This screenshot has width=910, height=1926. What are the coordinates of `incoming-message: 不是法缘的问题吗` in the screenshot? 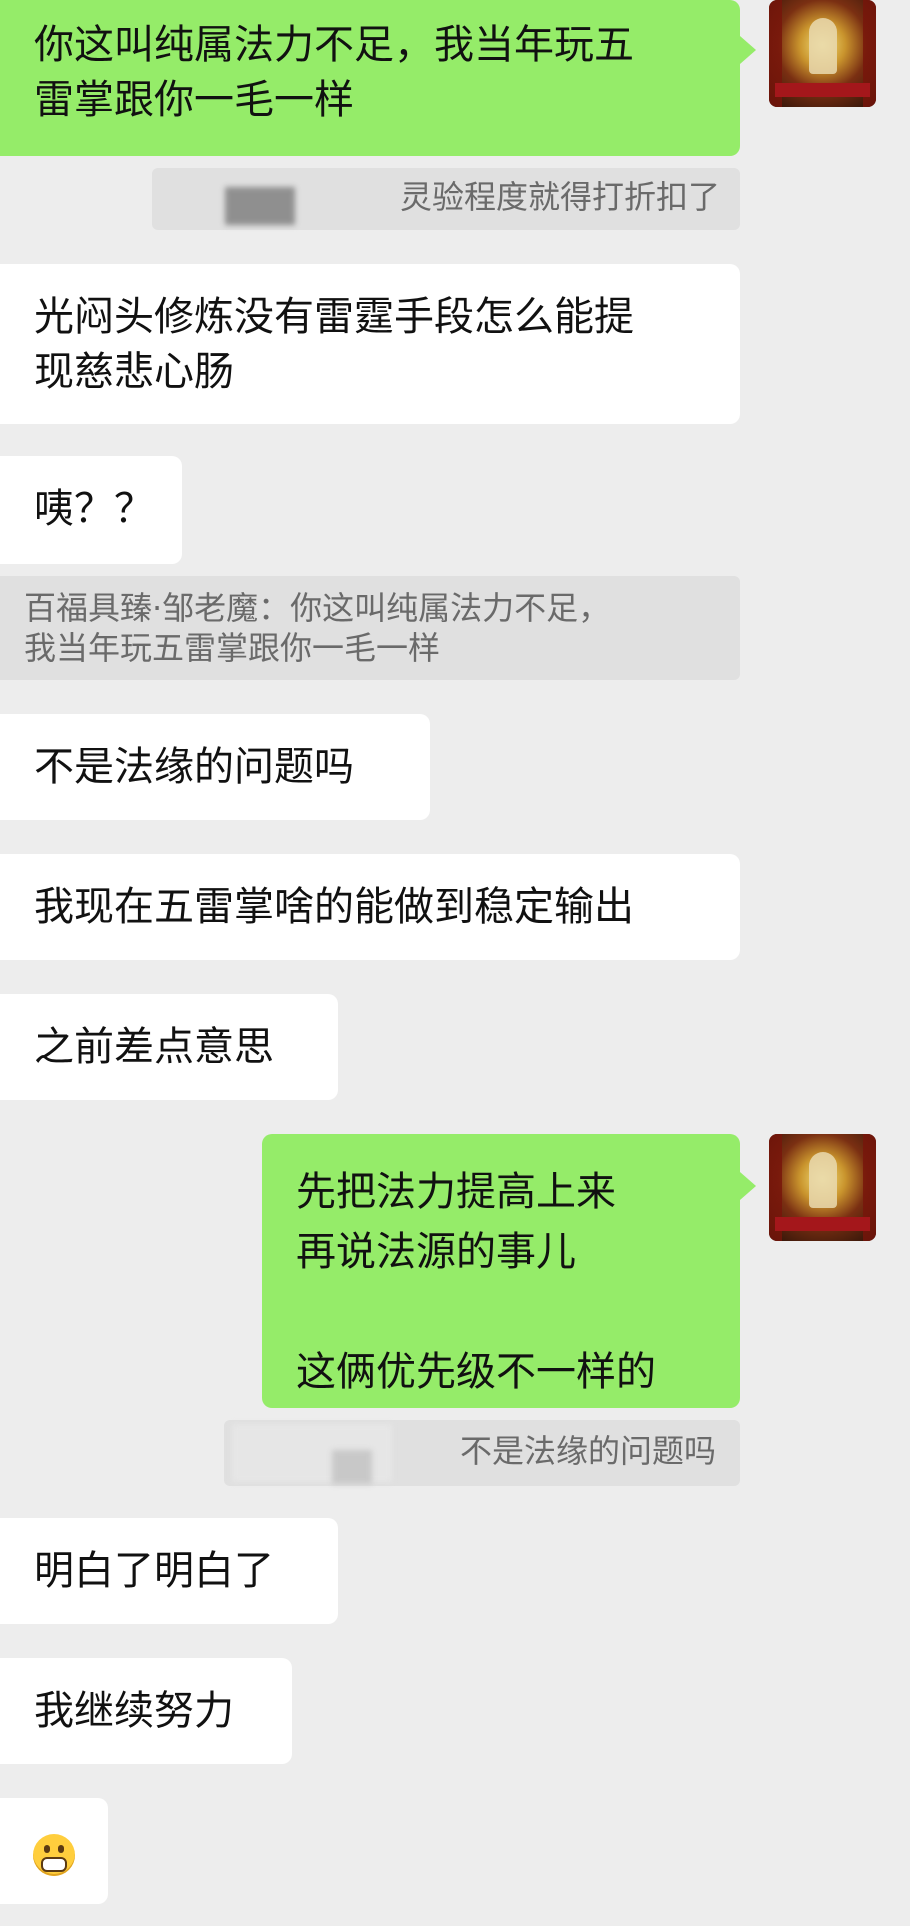 It's located at (215, 767).